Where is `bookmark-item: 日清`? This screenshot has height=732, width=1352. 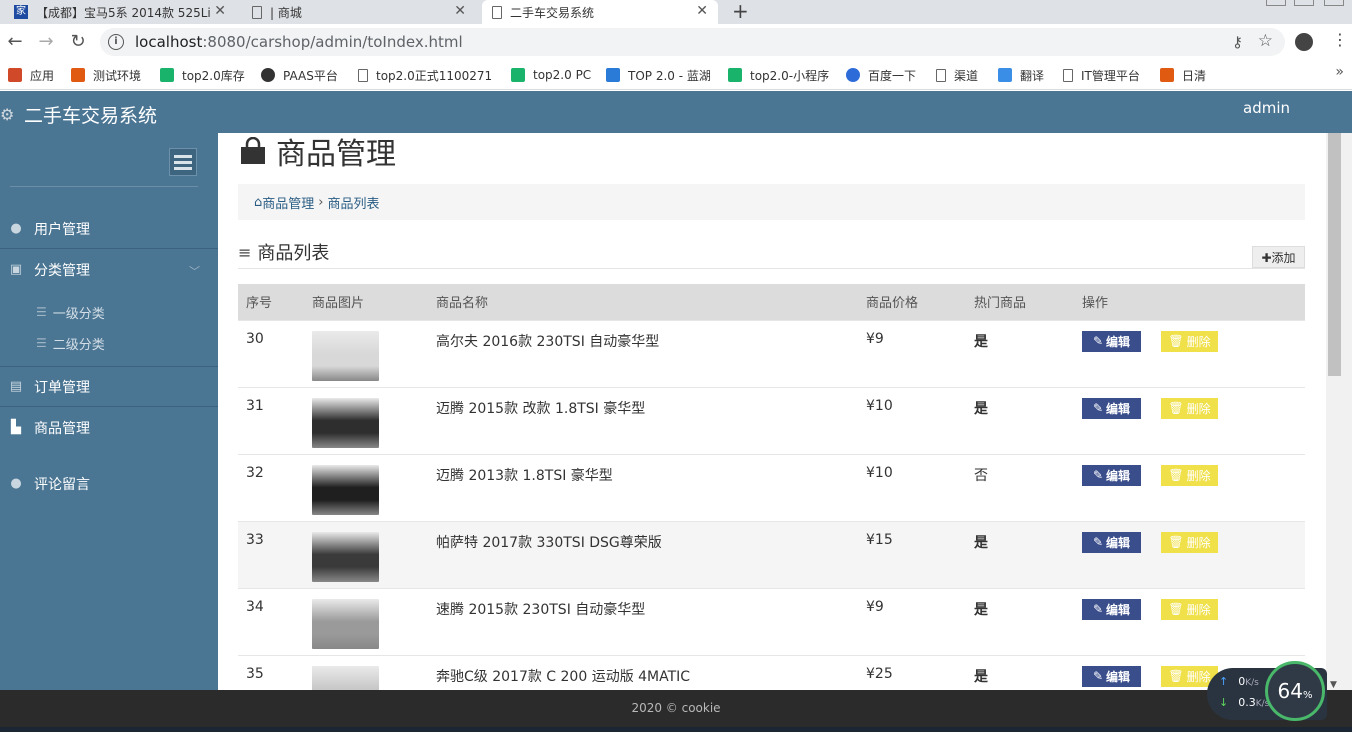 bookmark-item: 日清 is located at coordinates (1183, 75).